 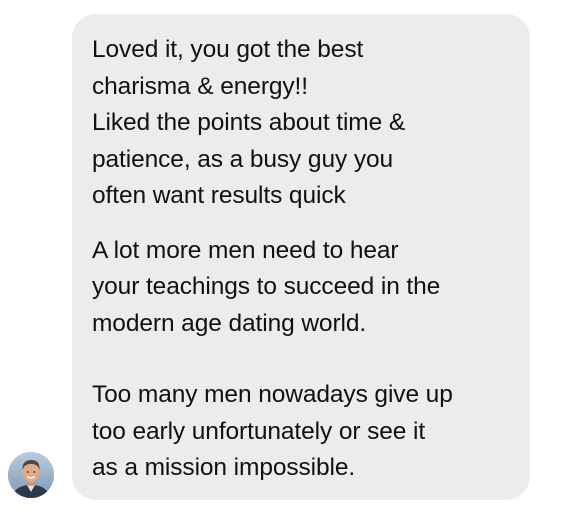 What do you see at coordinates (266, 286) in the screenshot?
I see `message-line: your teachings to succeed in the` at bounding box center [266, 286].